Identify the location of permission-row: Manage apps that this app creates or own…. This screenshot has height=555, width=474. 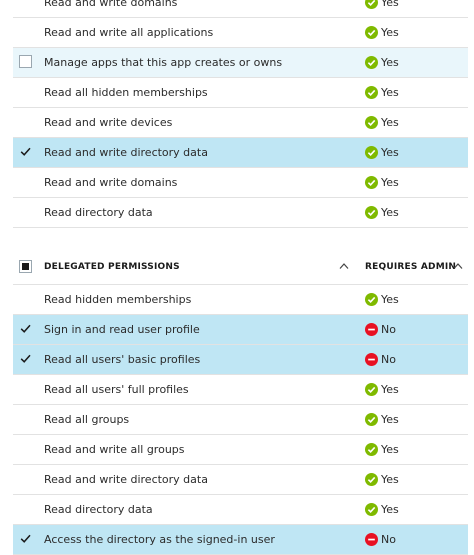
(240, 63).